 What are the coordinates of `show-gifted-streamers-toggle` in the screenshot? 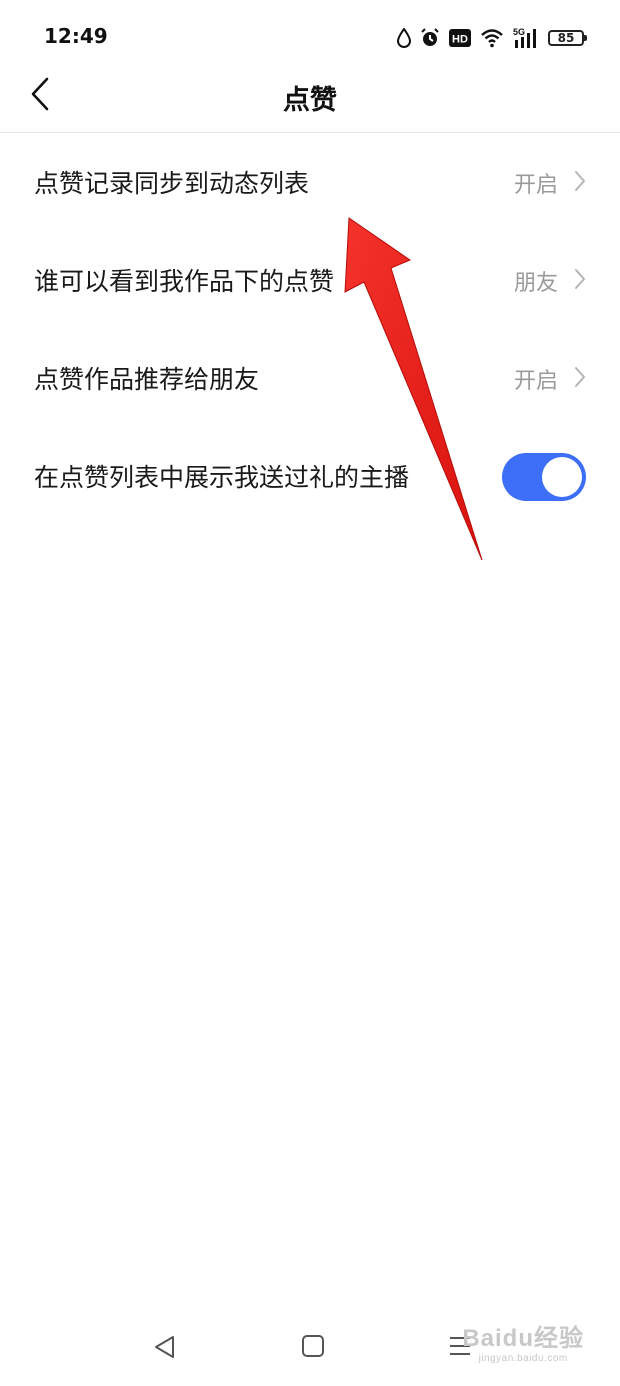 It's located at (544, 477).